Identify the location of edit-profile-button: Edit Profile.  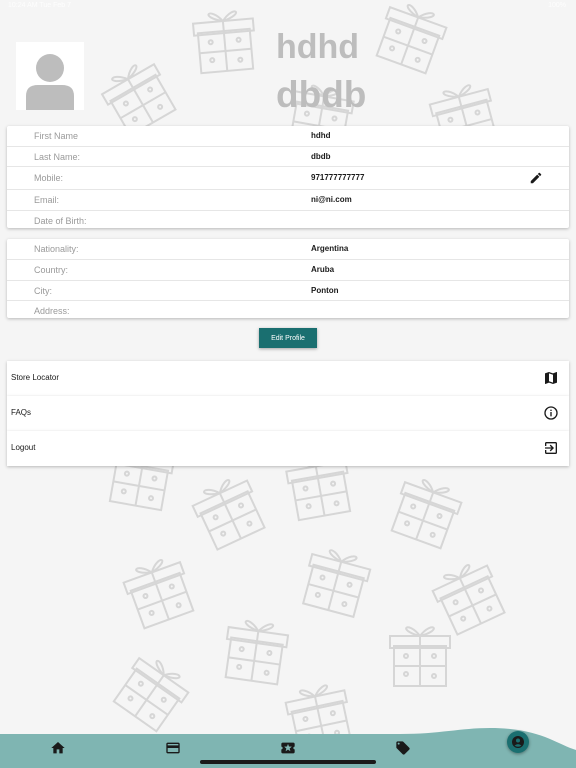
(288, 338).